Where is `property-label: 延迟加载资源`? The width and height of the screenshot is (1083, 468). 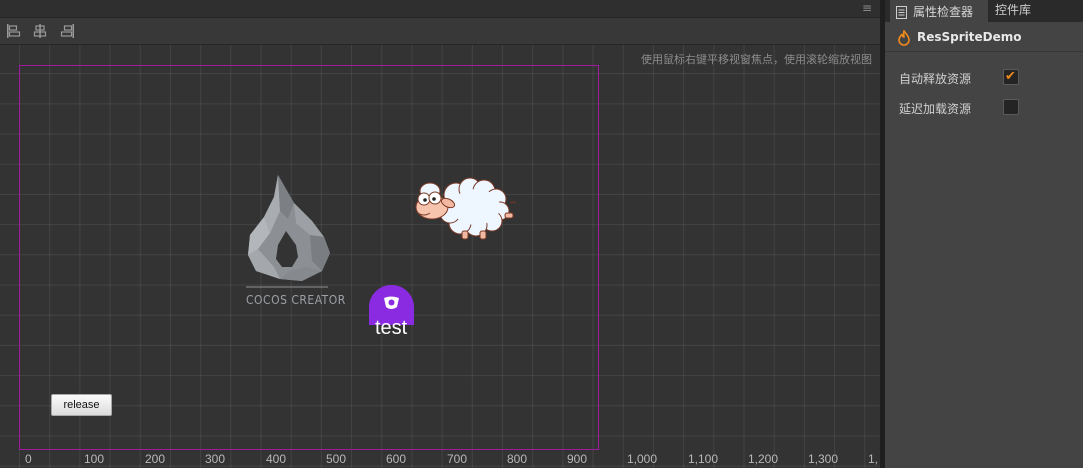
property-label: 延迟加载资源 is located at coordinates (935, 109).